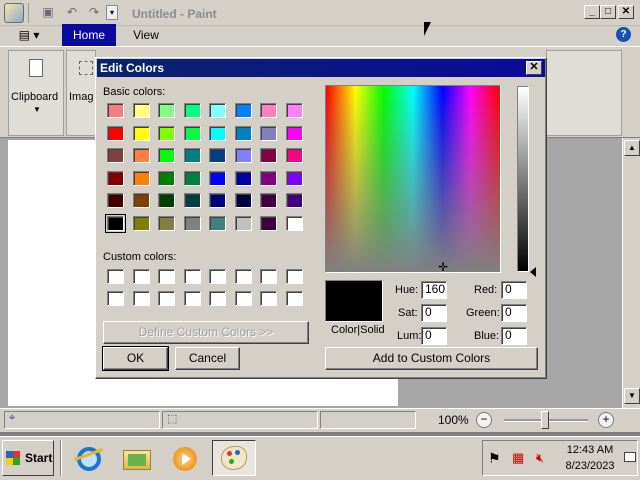 The height and width of the screenshot is (480, 640). What do you see at coordinates (590, 466) in the screenshot?
I see `clock-date: 8/23/2023` at bounding box center [590, 466].